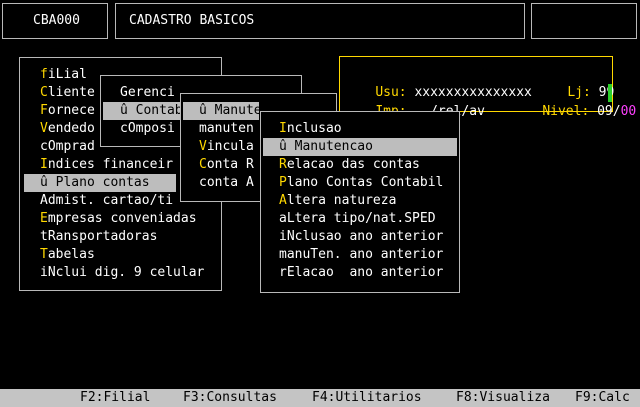  What do you see at coordinates (203, 146) in the screenshot?
I see `contabil-menu-item-hotkey: V` at bounding box center [203, 146].